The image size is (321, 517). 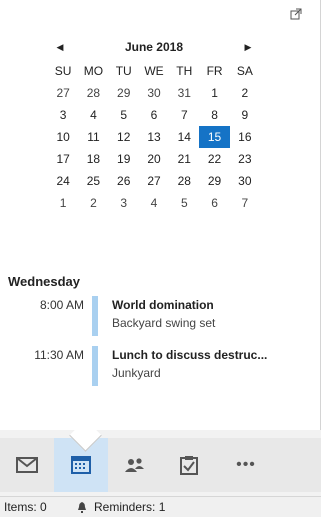 I want to click on module-navigation-bar: •••, so click(x=160, y=465).